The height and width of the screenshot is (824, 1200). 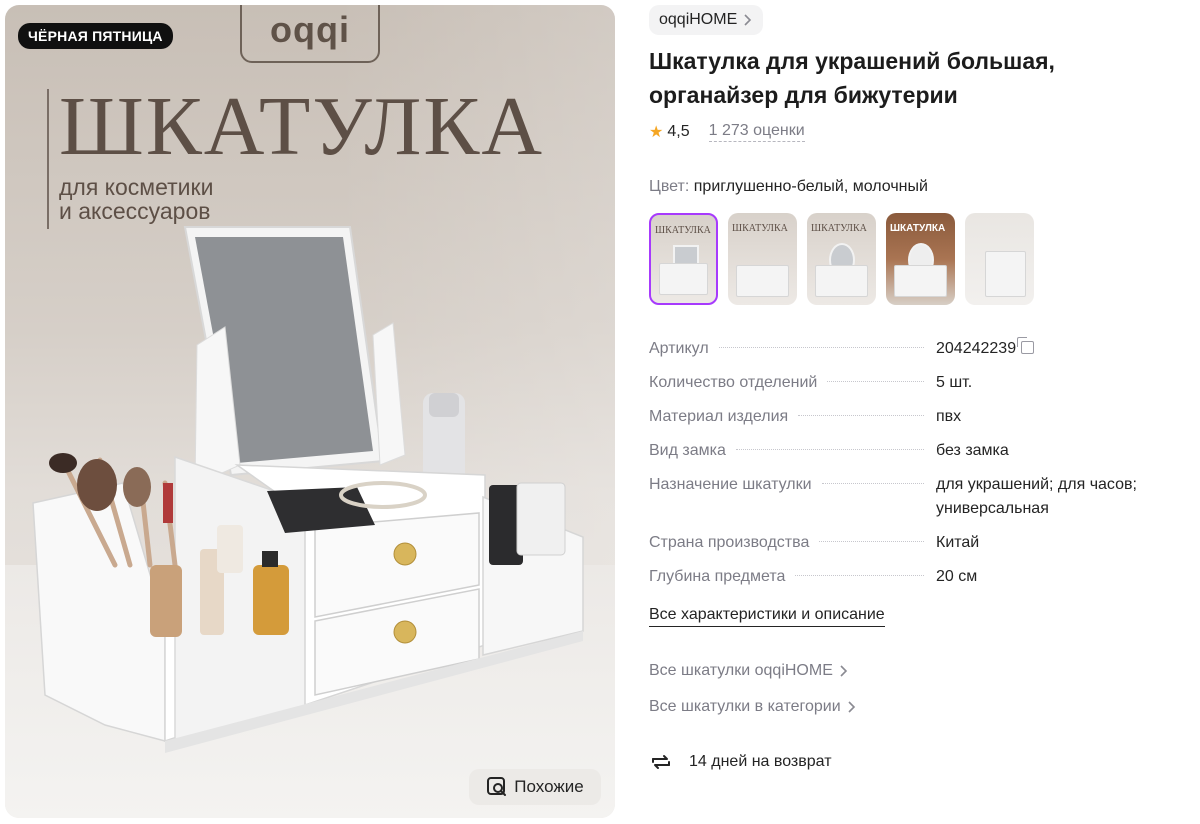 I want to click on spec-key: Глубина предмета, so click(x=717, y=576).